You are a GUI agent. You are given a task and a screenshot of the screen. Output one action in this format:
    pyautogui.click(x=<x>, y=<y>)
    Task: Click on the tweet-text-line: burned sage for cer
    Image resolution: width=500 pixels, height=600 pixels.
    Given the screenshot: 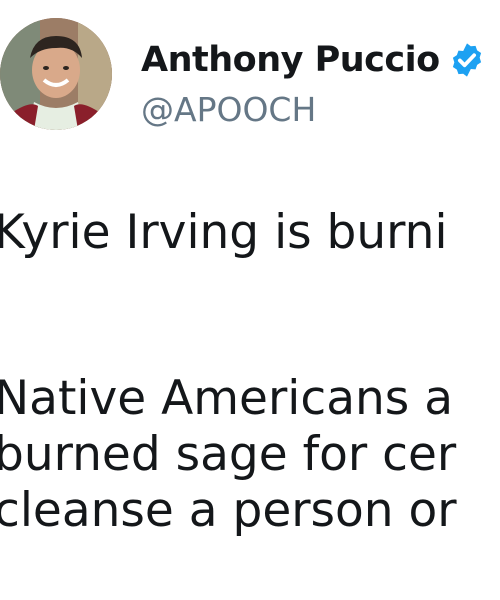 What is the action you would take?
    pyautogui.click(x=228, y=454)
    